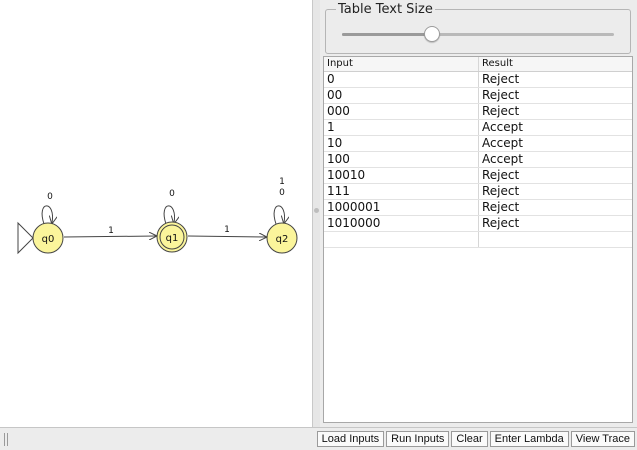 Image resolution: width=637 pixels, height=450 pixels. Describe the element at coordinates (282, 182) in the screenshot. I see `loop-label-q2-a: 1` at that location.